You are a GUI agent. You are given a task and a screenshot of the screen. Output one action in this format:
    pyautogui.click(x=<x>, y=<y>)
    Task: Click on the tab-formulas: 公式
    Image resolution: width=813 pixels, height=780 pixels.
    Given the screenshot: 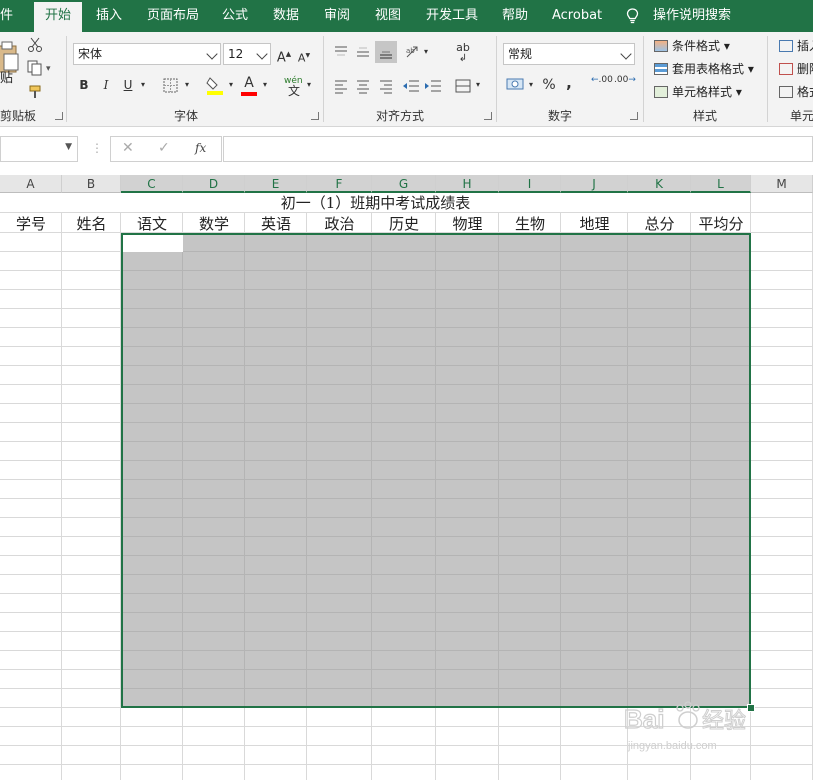 What is the action you would take?
    pyautogui.click(x=235, y=16)
    